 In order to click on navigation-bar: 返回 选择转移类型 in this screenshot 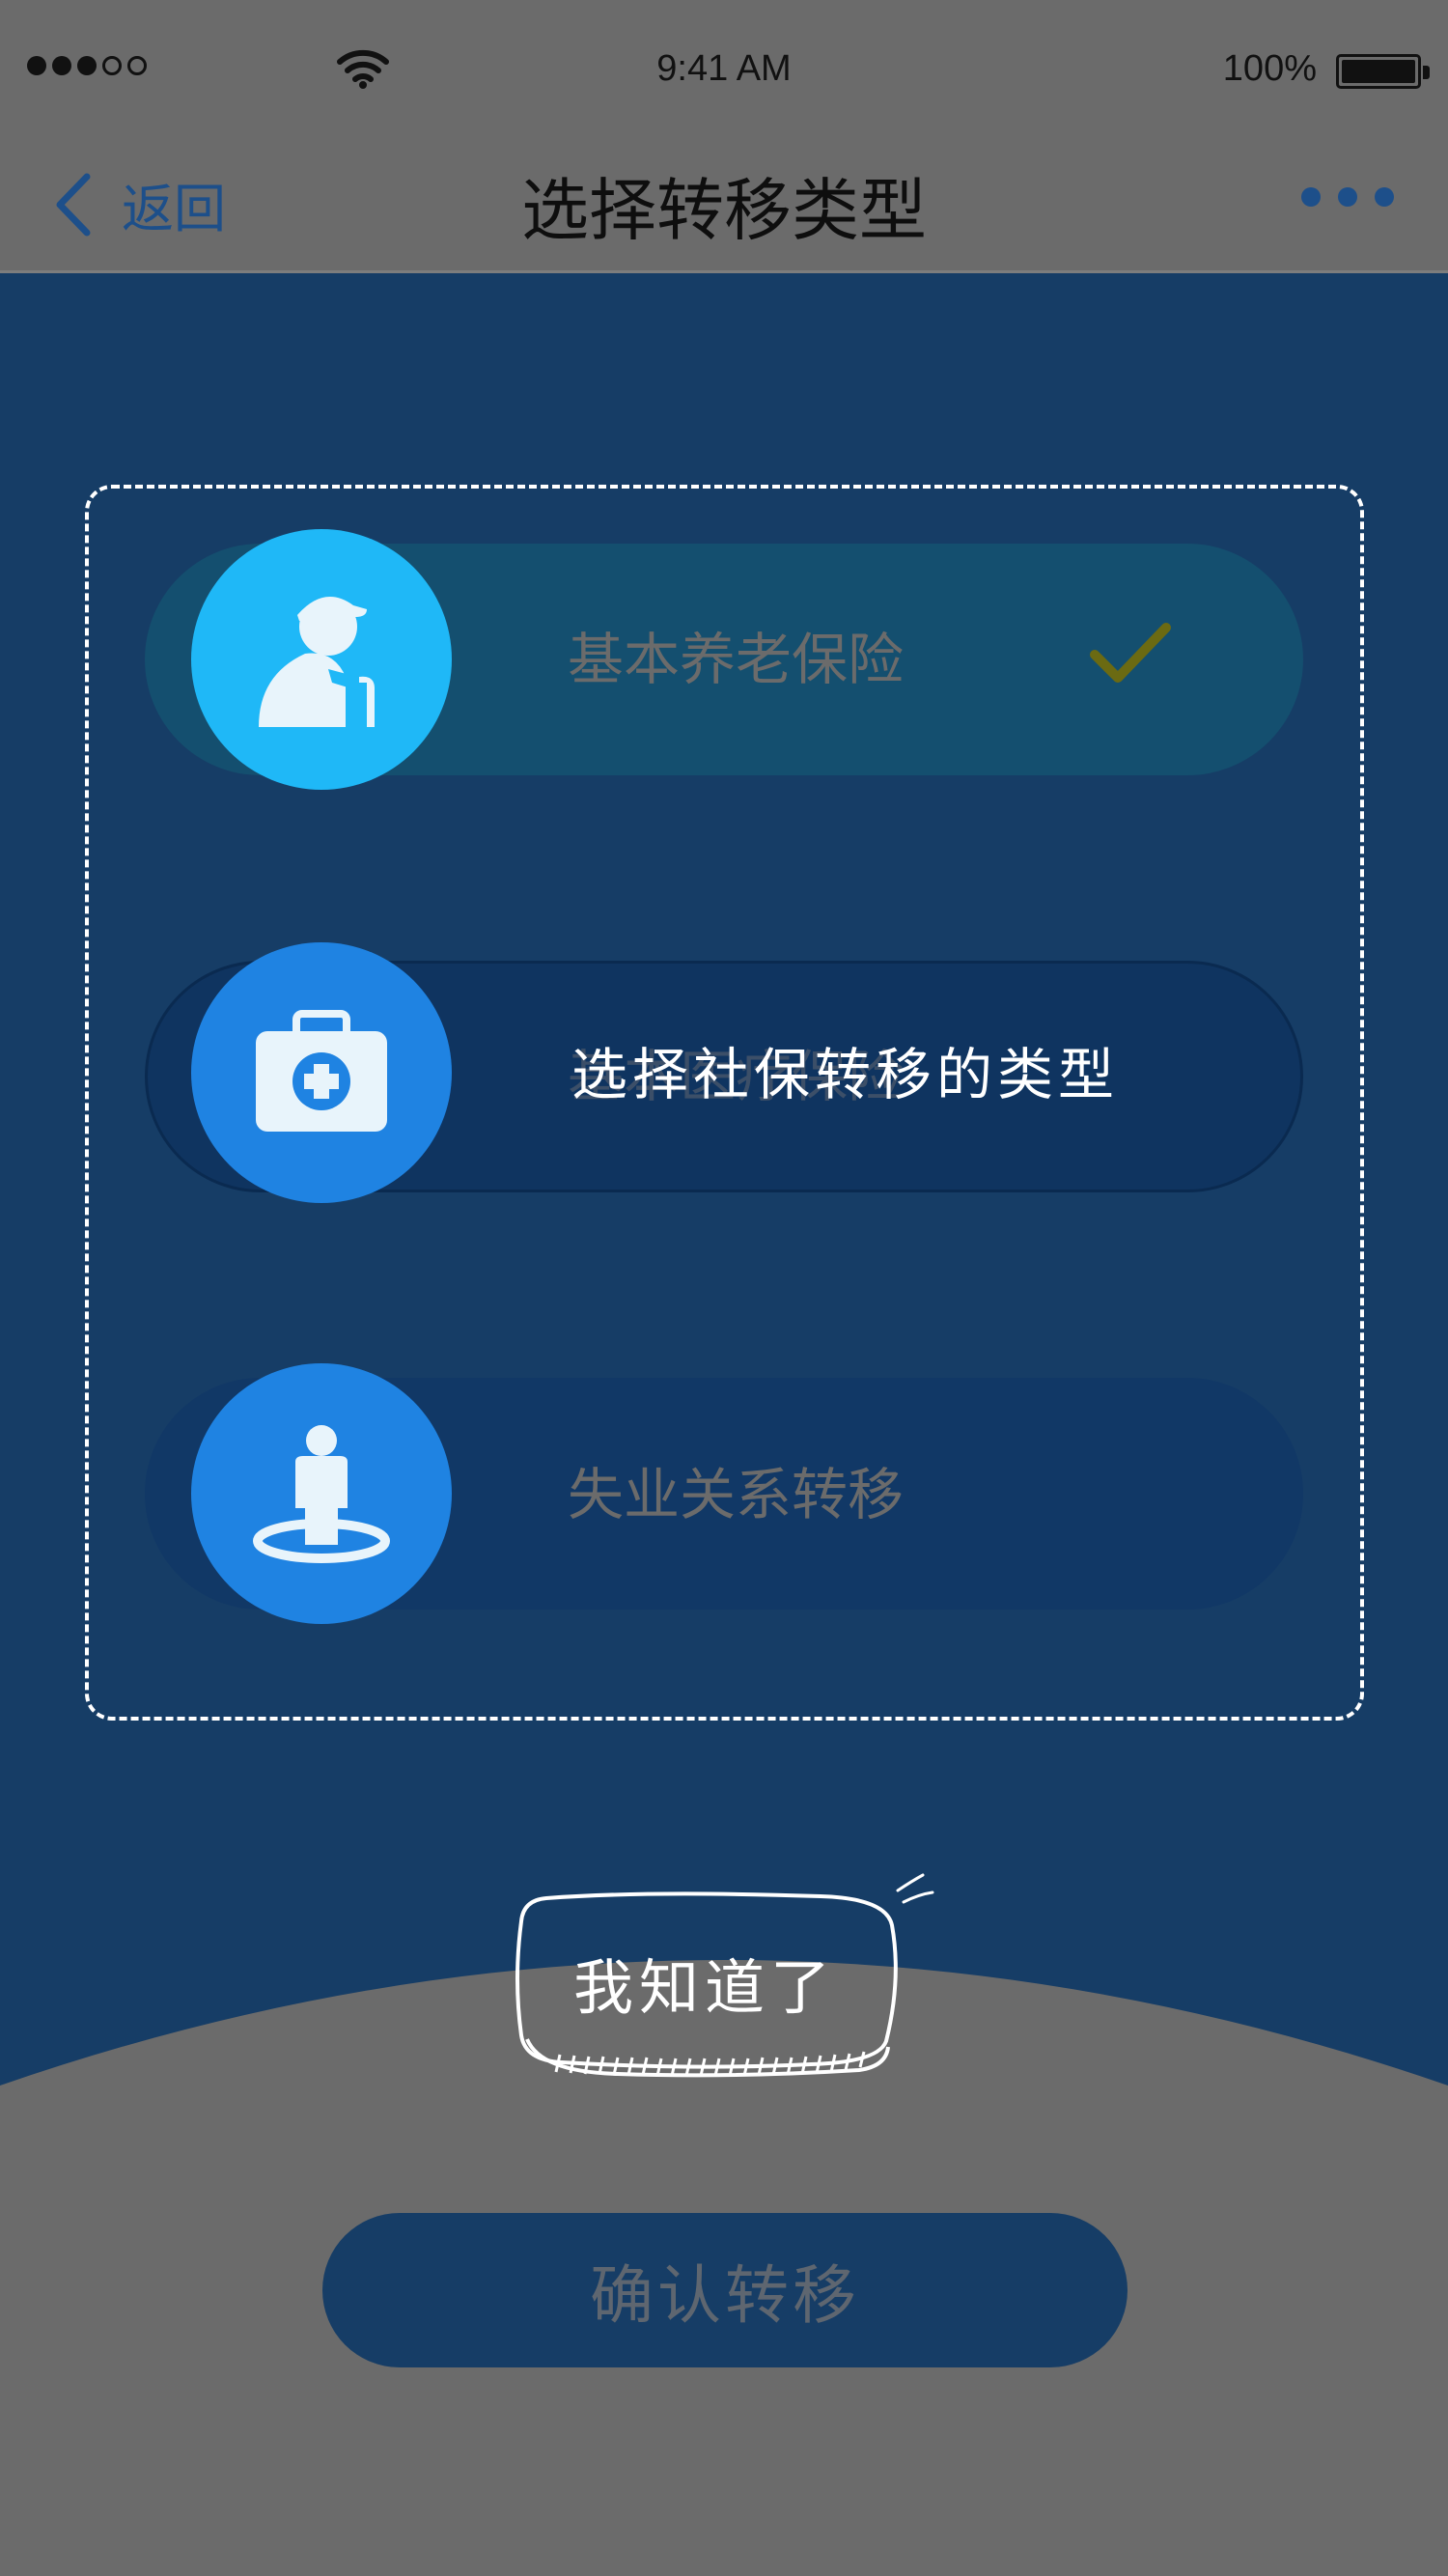, I will do `click(724, 204)`.